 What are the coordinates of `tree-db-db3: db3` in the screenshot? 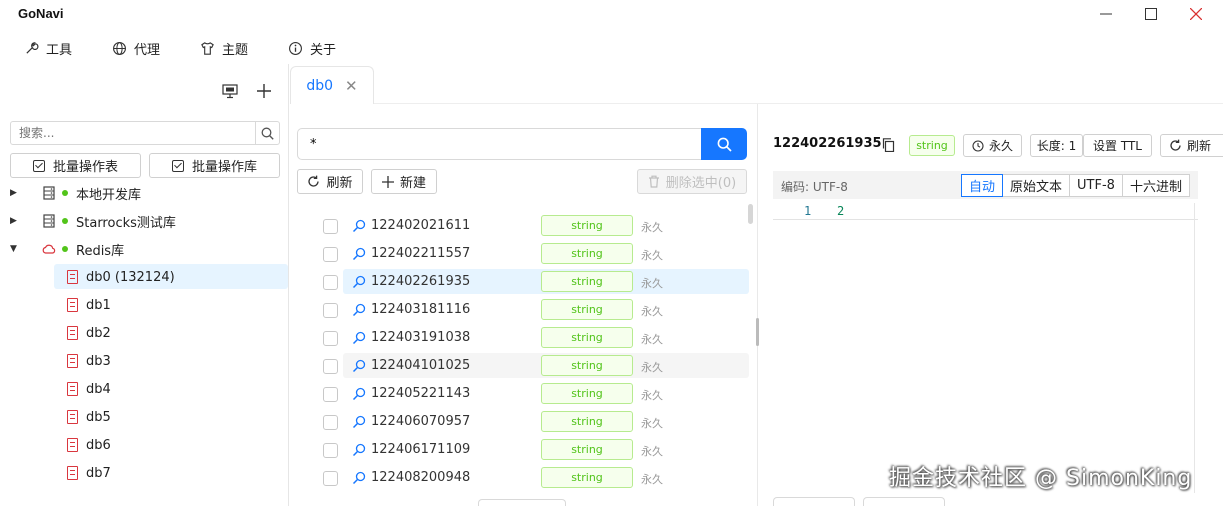 It's located at (144, 361).